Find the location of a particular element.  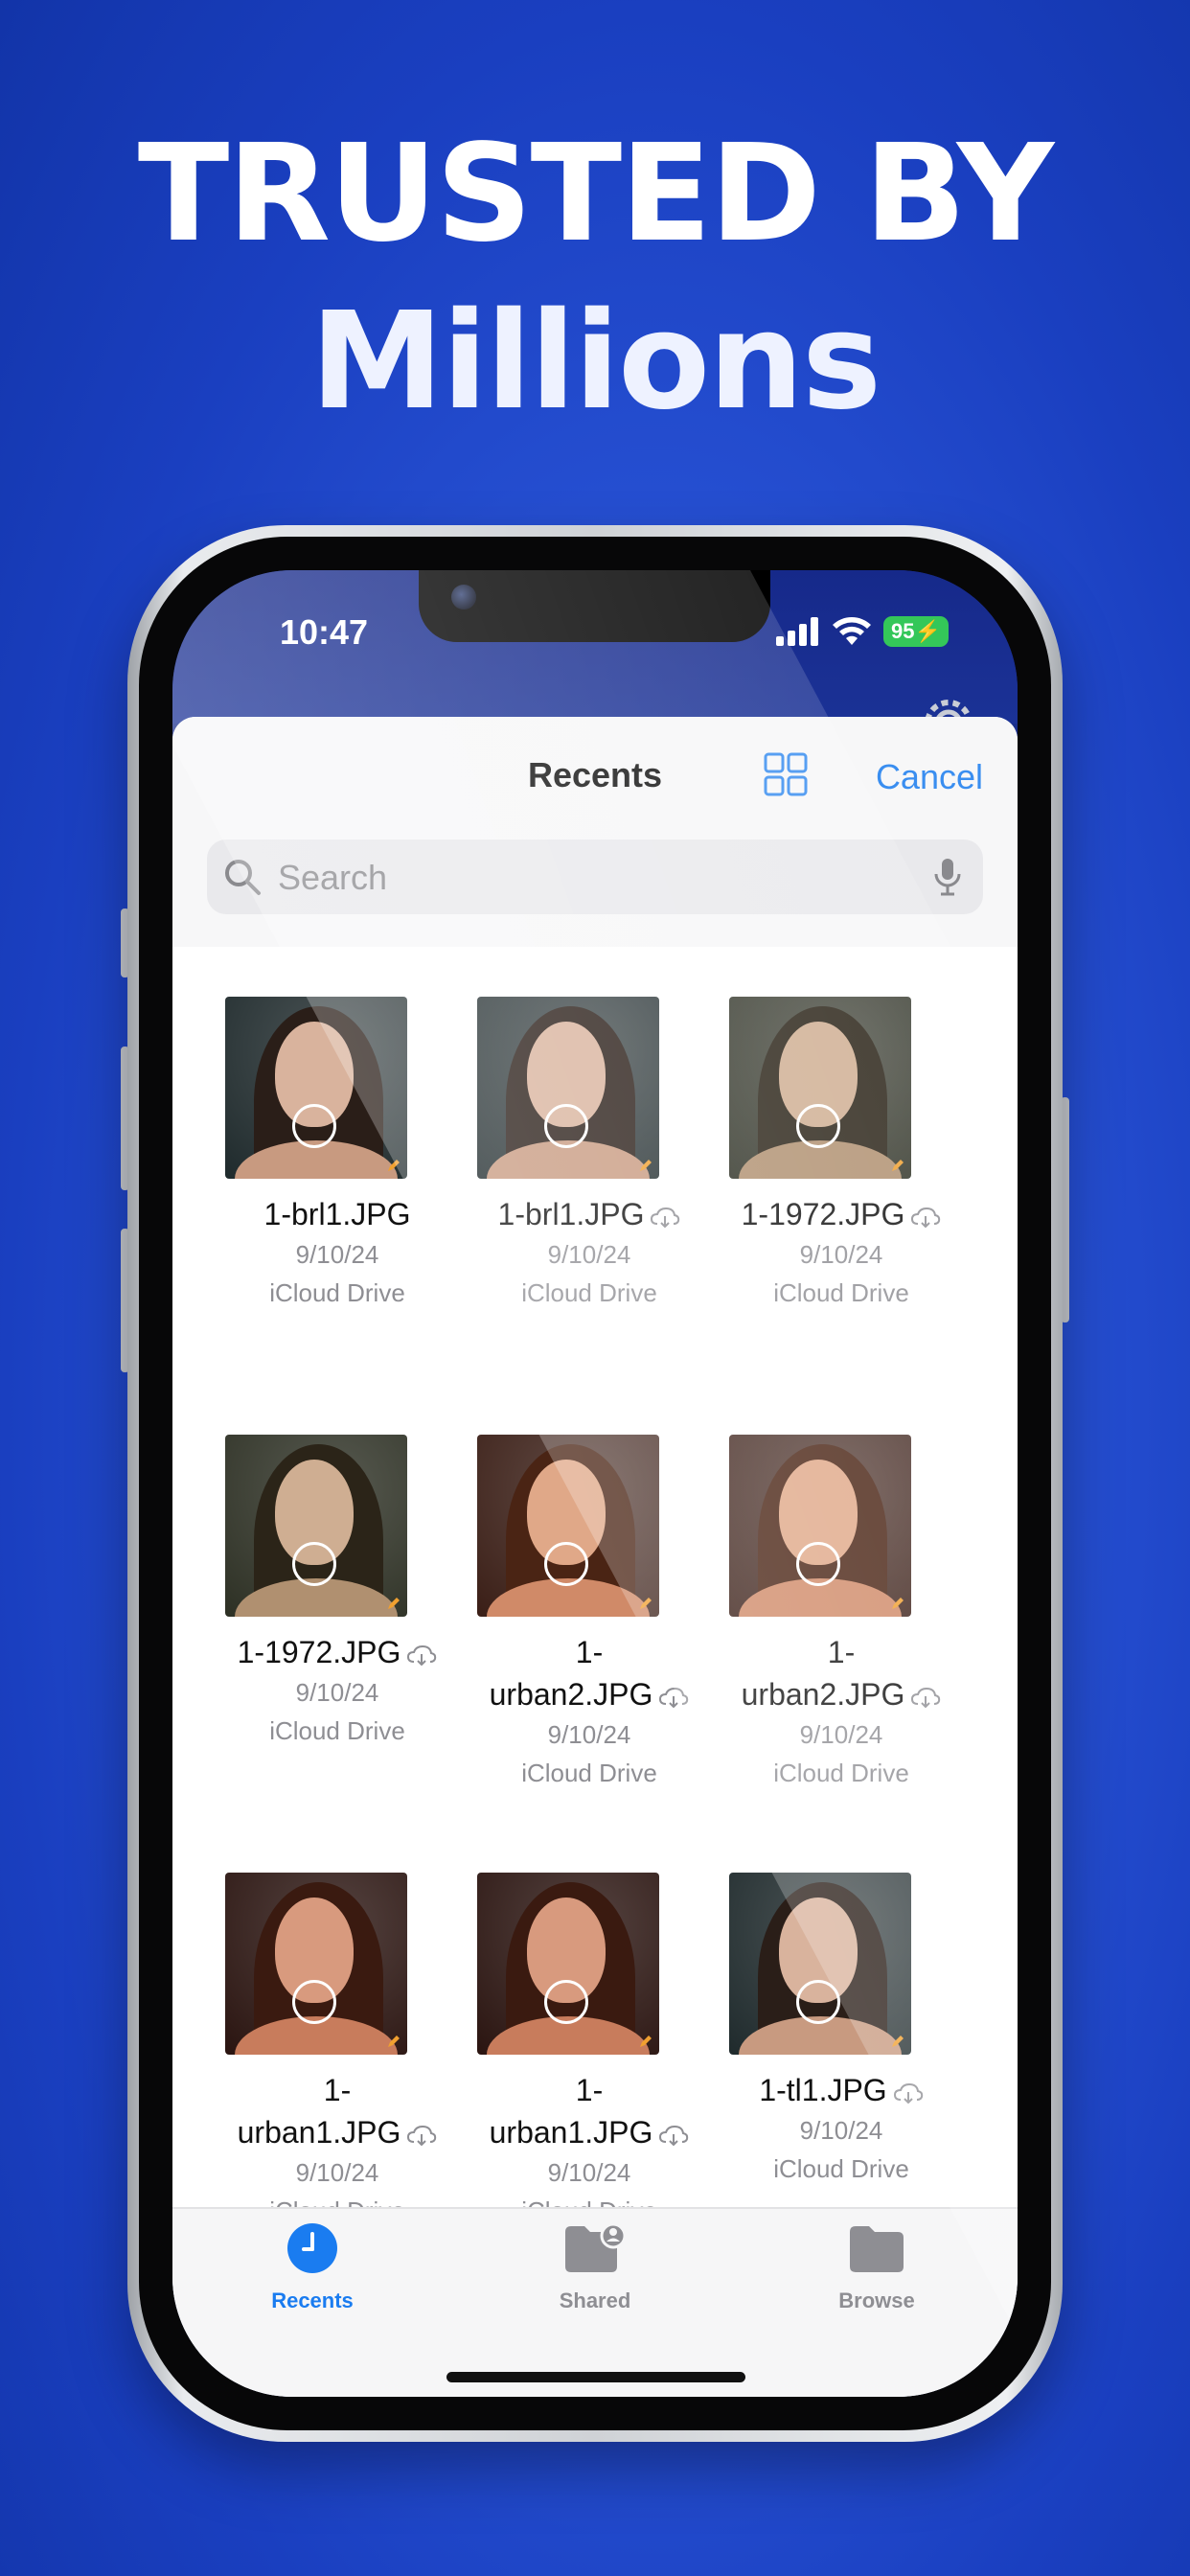

home-indicator is located at coordinates (595, 2377).